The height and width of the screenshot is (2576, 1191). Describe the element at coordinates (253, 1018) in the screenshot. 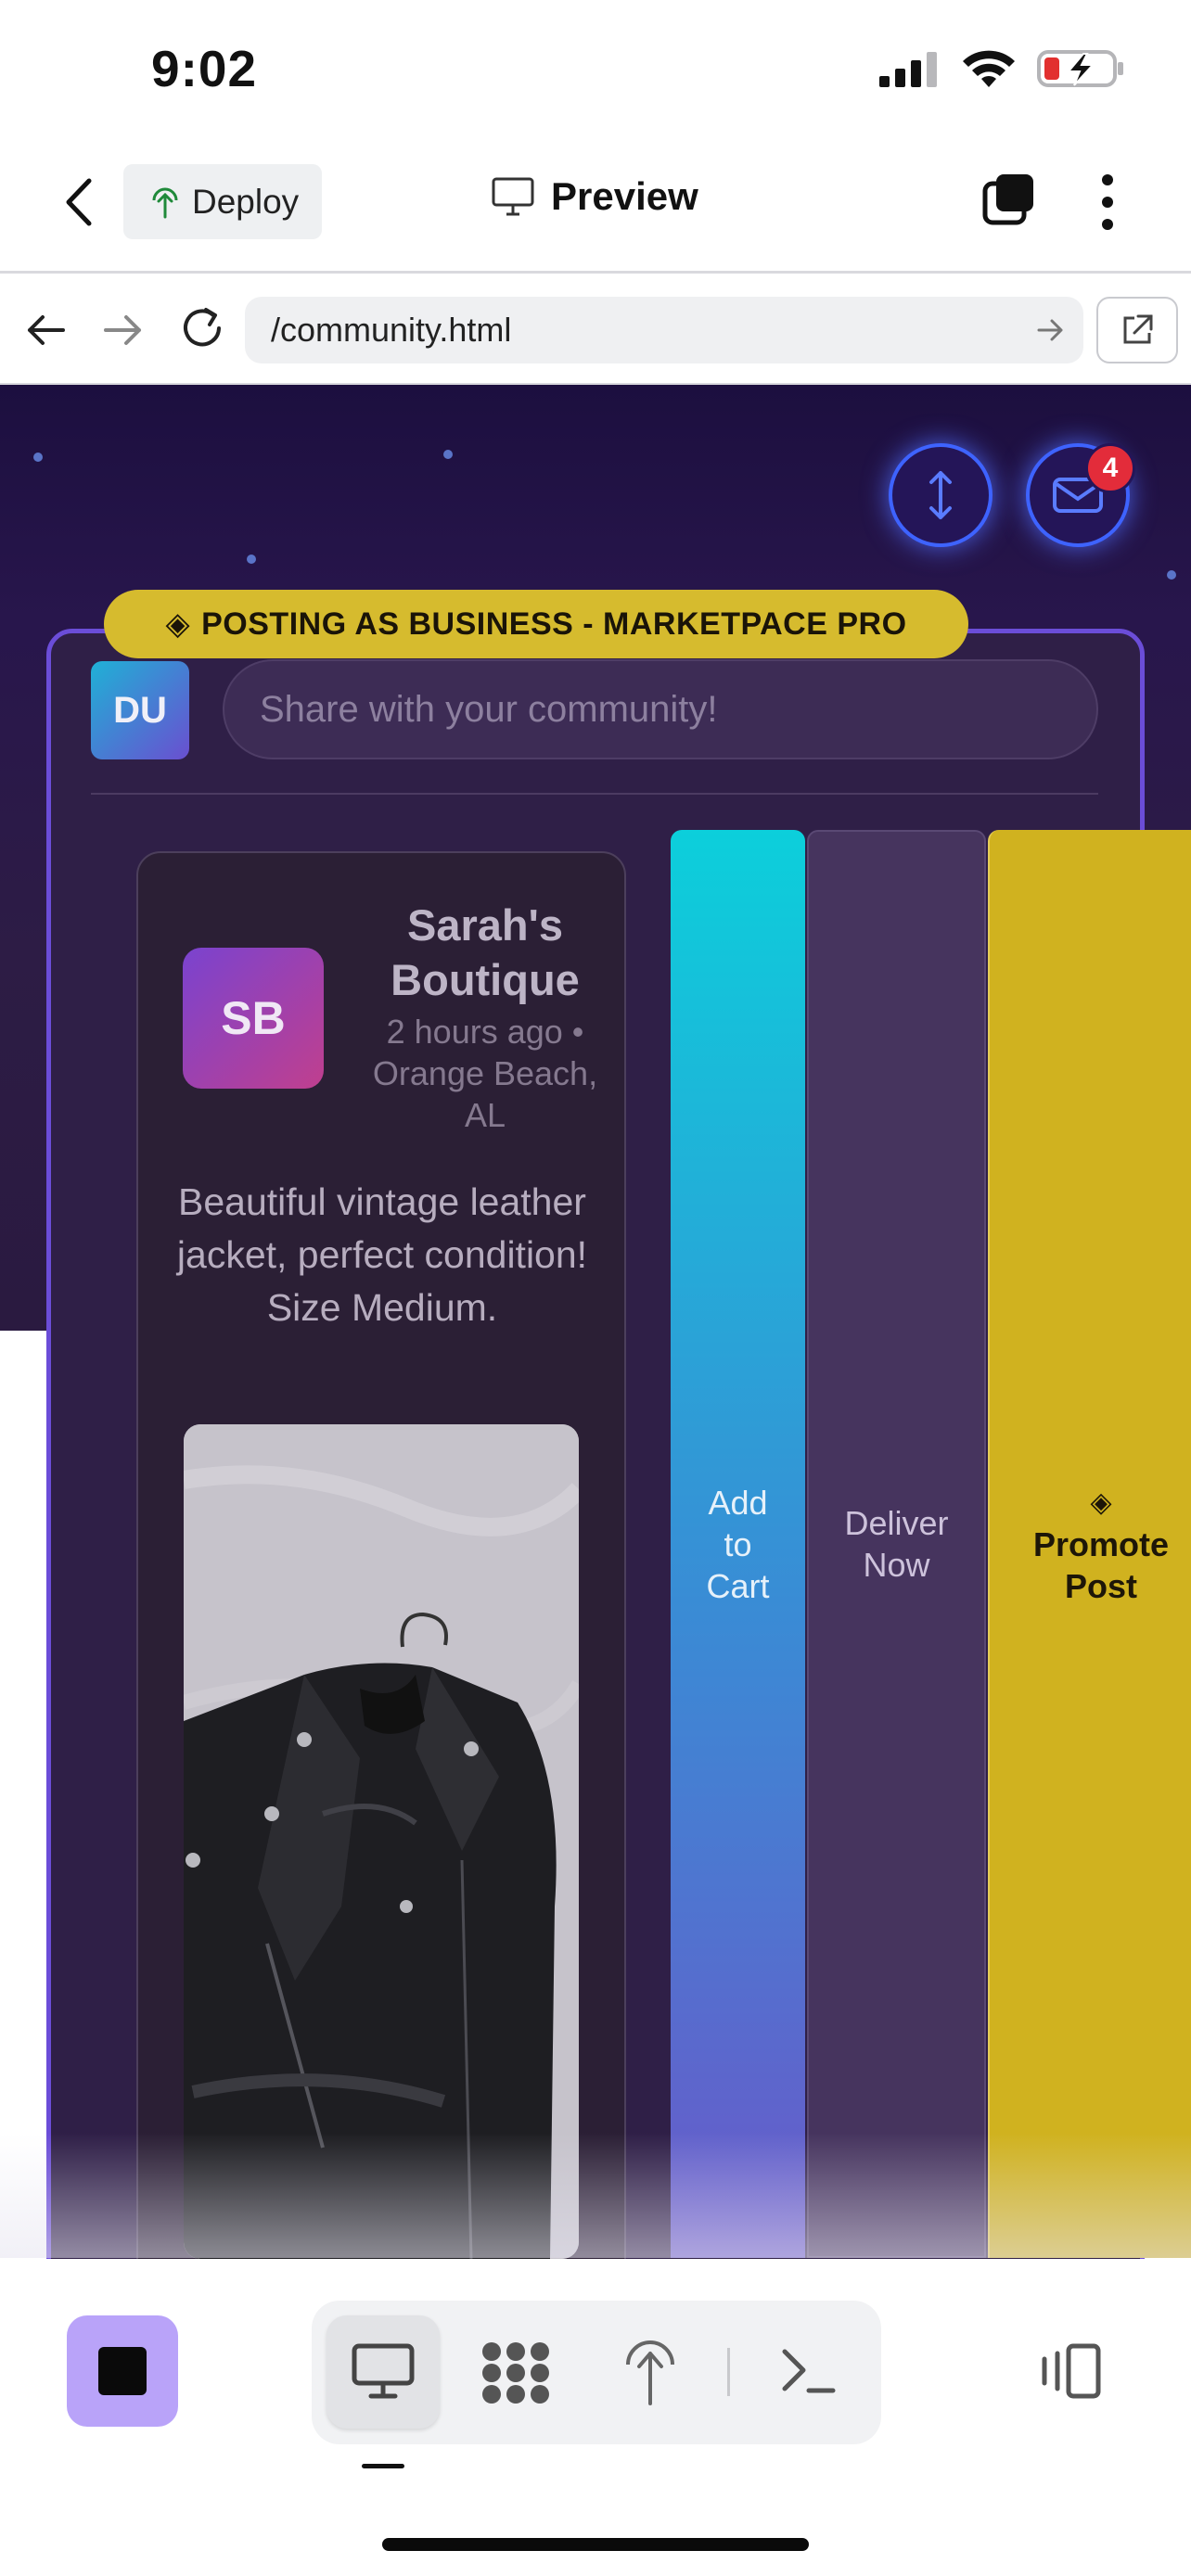

I see `seller-avatar: SB` at that location.